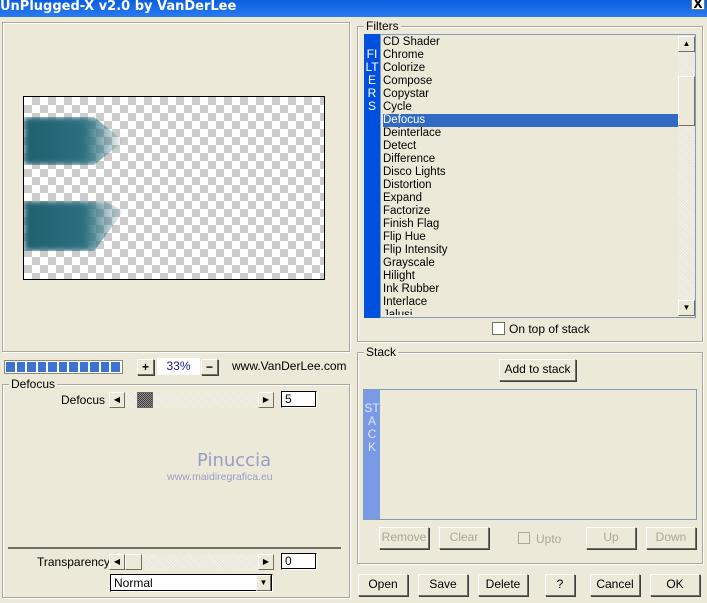 The image size is (707, 603). I want to click on zoom-level: 33%, so click(178, 366).